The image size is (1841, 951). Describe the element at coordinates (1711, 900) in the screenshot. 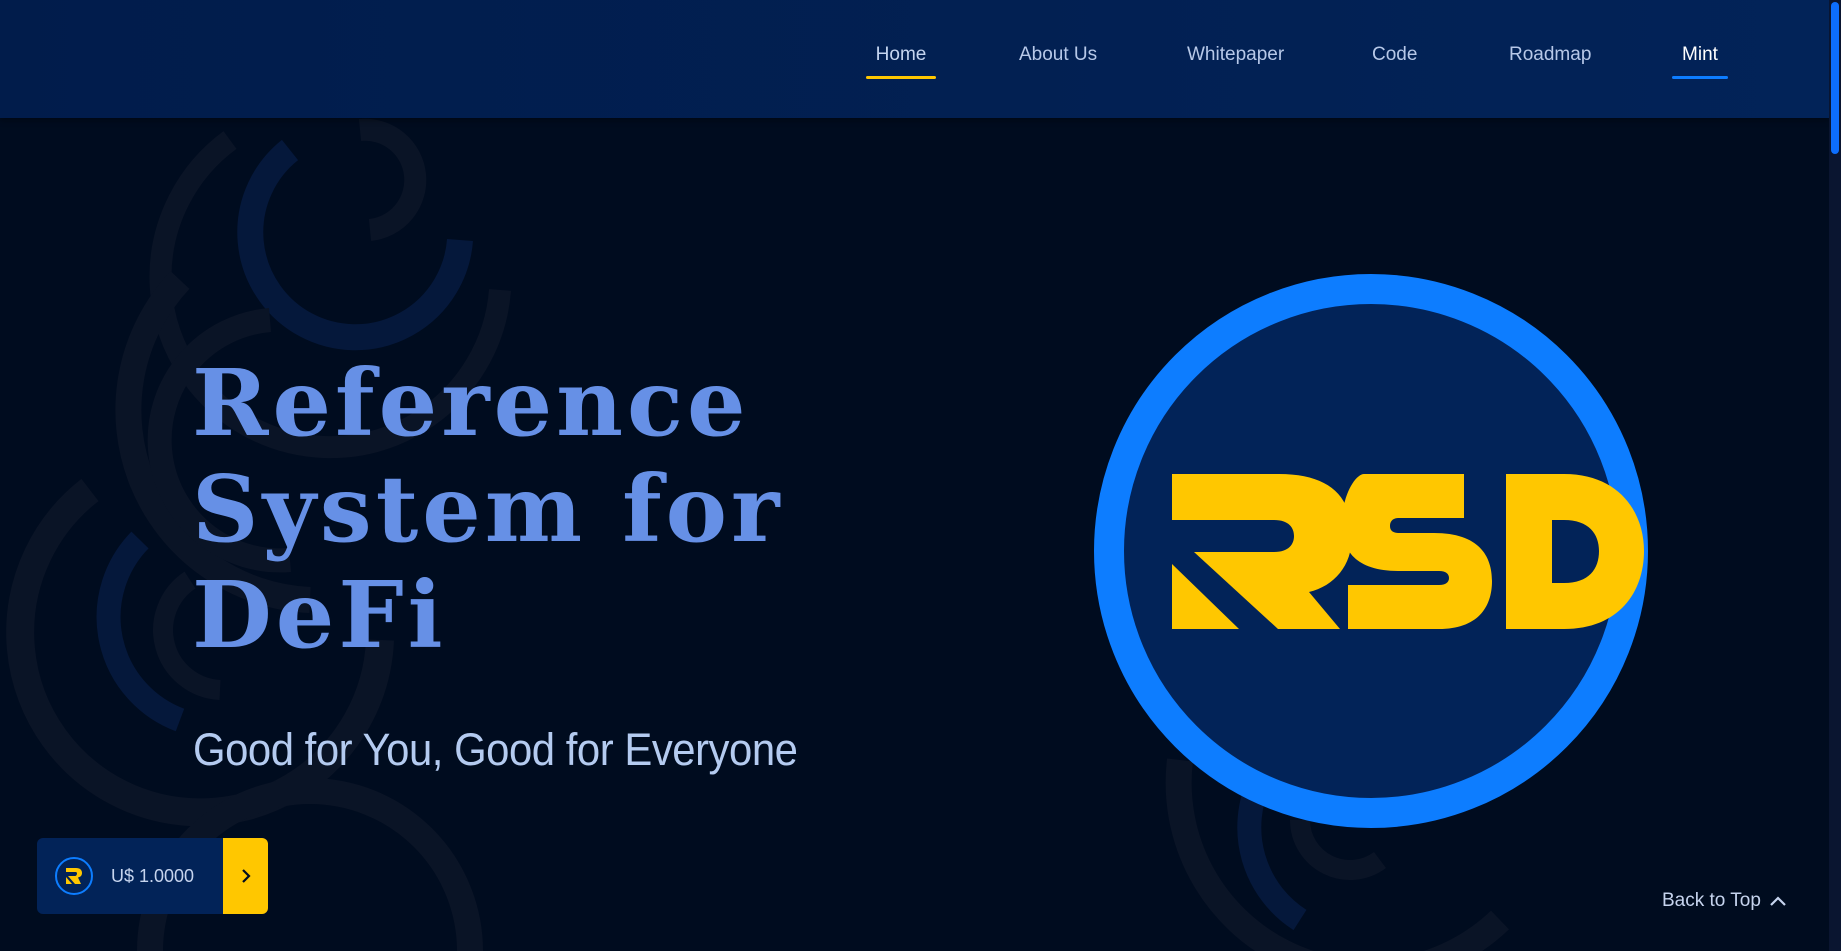

I see `back-to-top-label: Back to Top` at that location.